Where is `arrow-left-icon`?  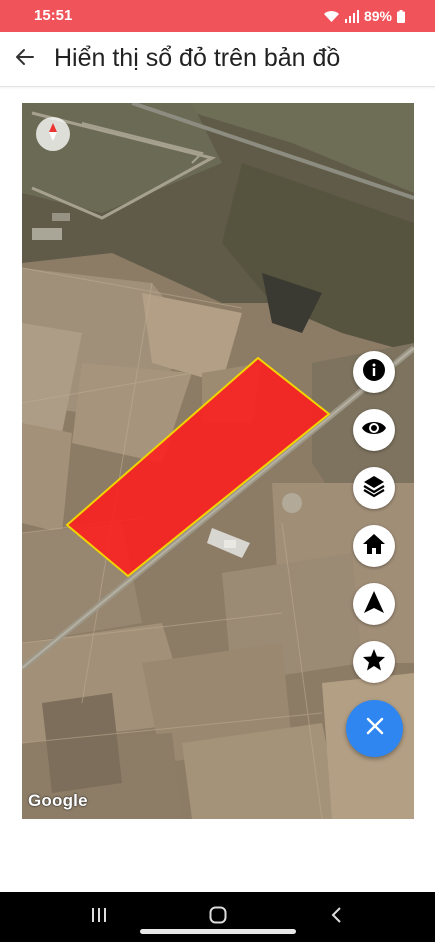 arrow-left-icon is located at coordinates (25, 59).